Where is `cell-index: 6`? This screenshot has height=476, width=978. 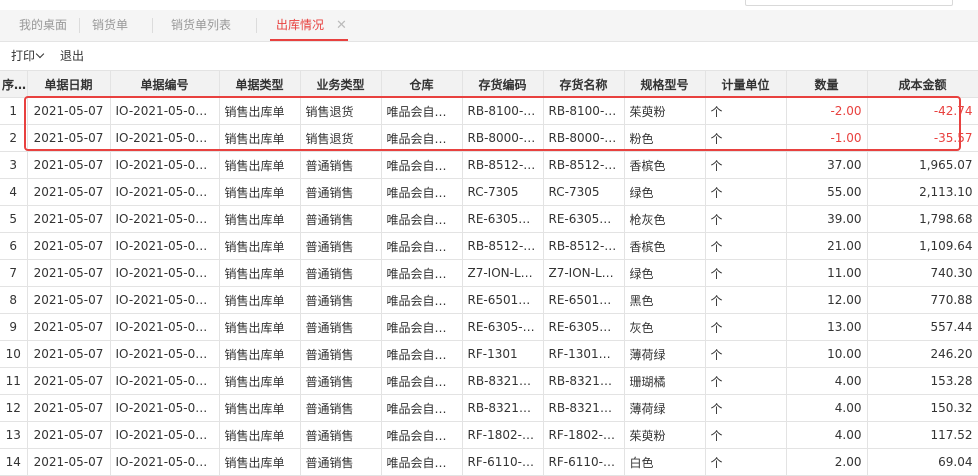
cell-index: 6 is located at coordinates (14, 246).